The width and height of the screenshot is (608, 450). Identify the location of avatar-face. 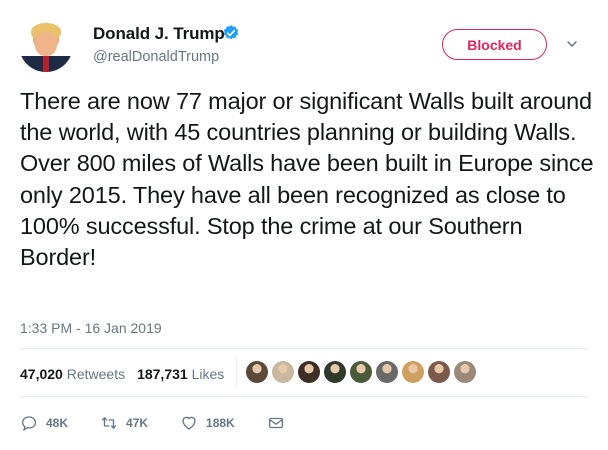
(46, 44).